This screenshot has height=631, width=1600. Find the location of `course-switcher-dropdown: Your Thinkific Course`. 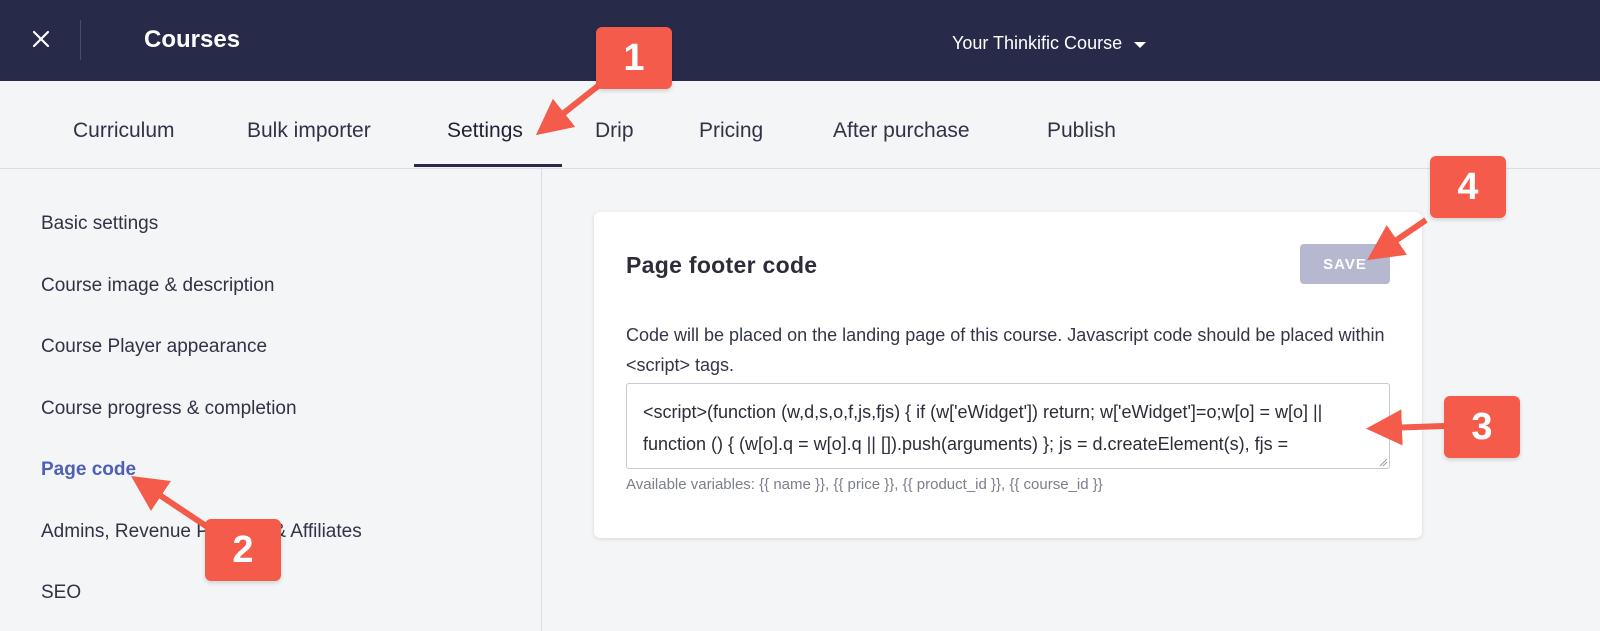

course-switcher-dropdown: Your Thinkific Course is located at coordinates (1049, 43).